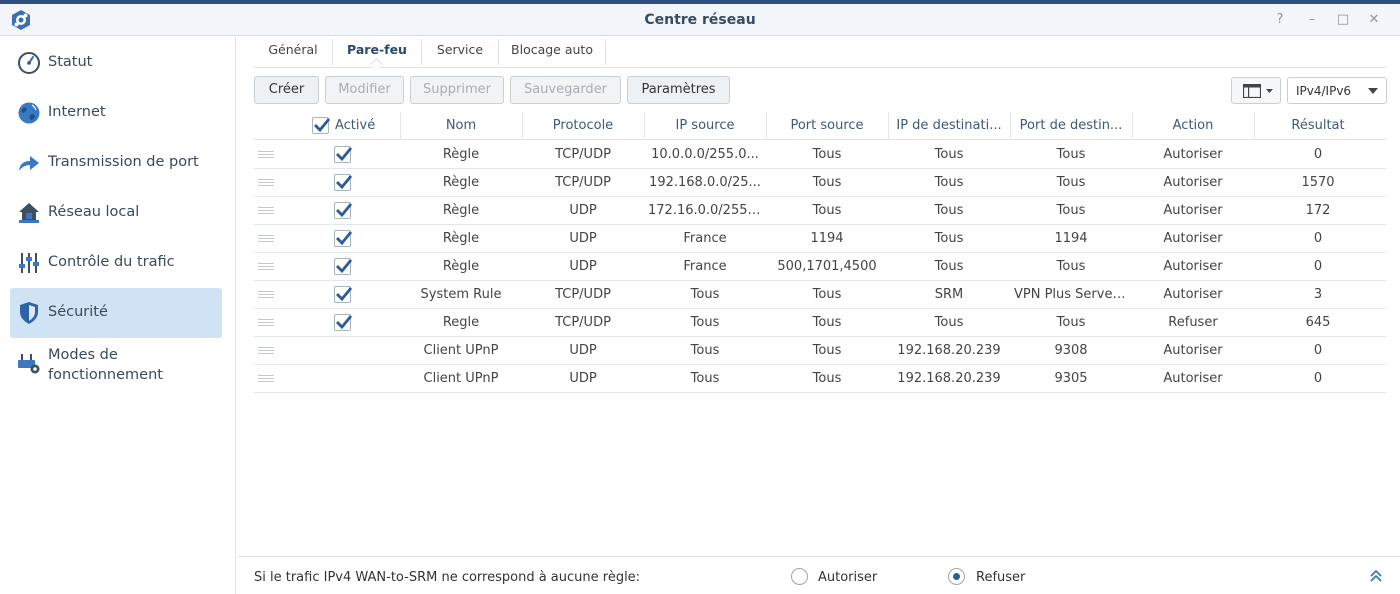  Describe the element at coordinates (1071, 154) in the screenshot. I see `cell-dst-port: Tous` at that location.